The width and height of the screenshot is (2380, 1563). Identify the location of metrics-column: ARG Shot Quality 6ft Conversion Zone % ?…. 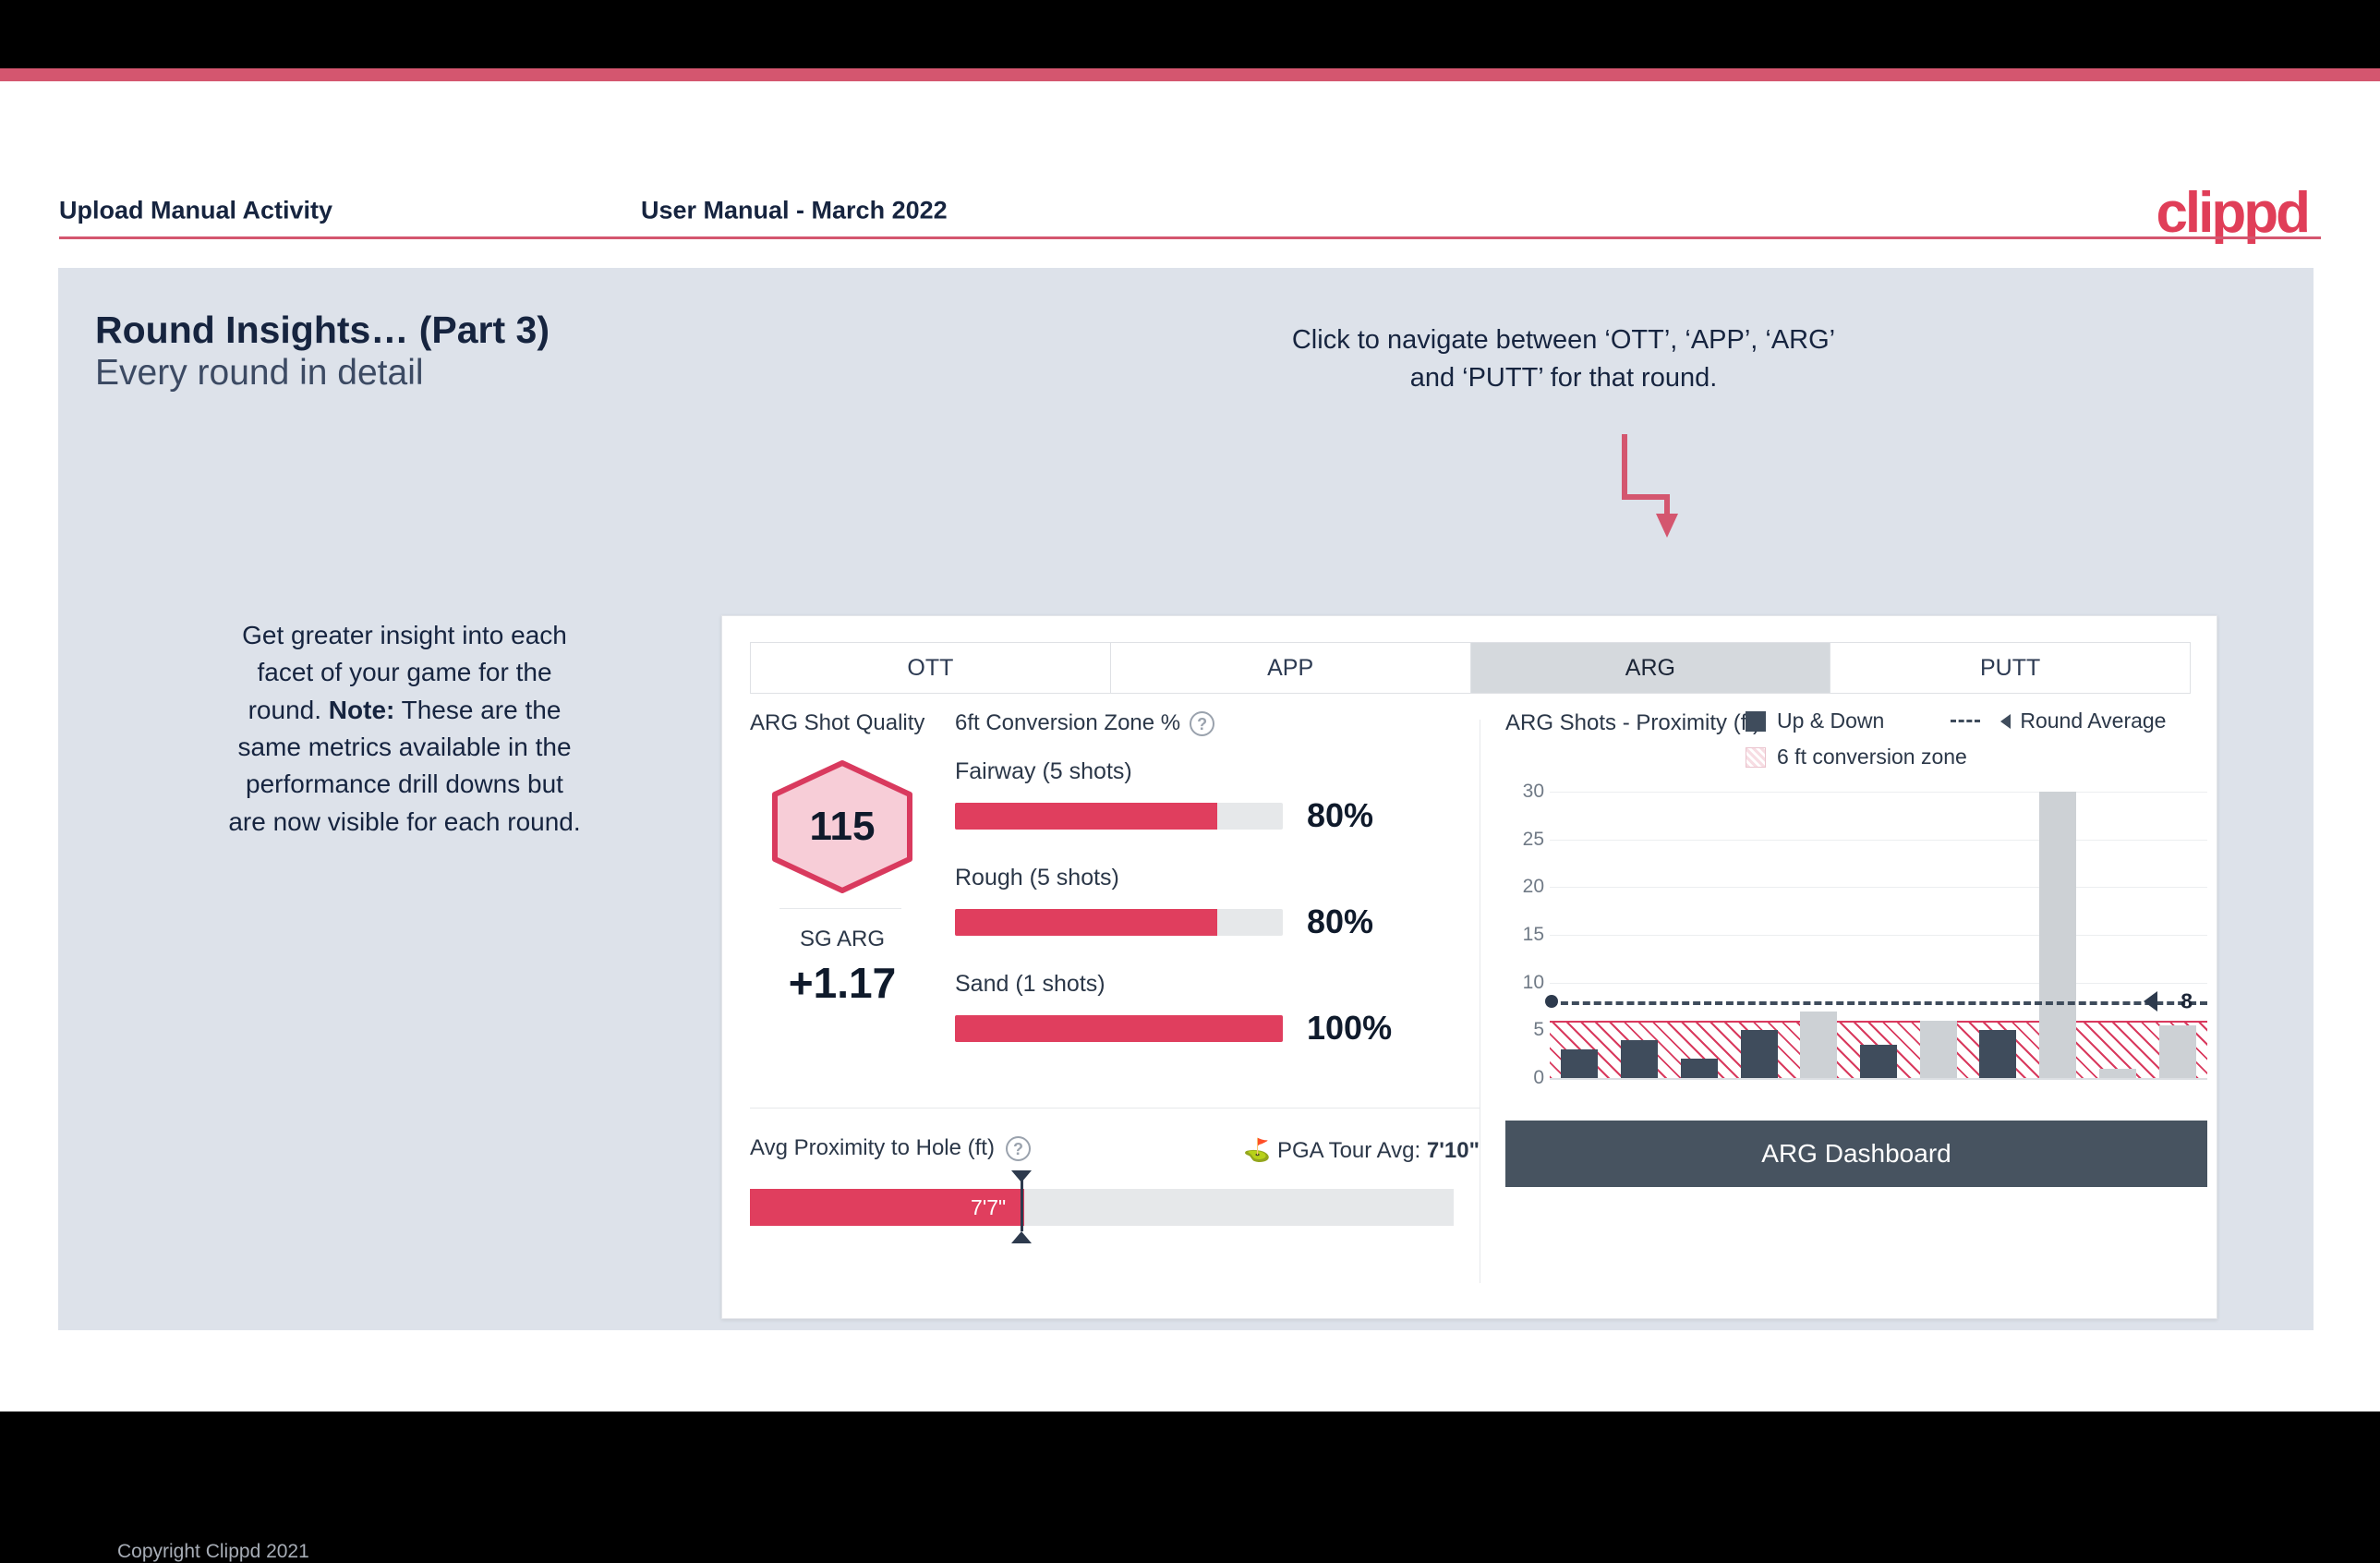
(1115, 1001).